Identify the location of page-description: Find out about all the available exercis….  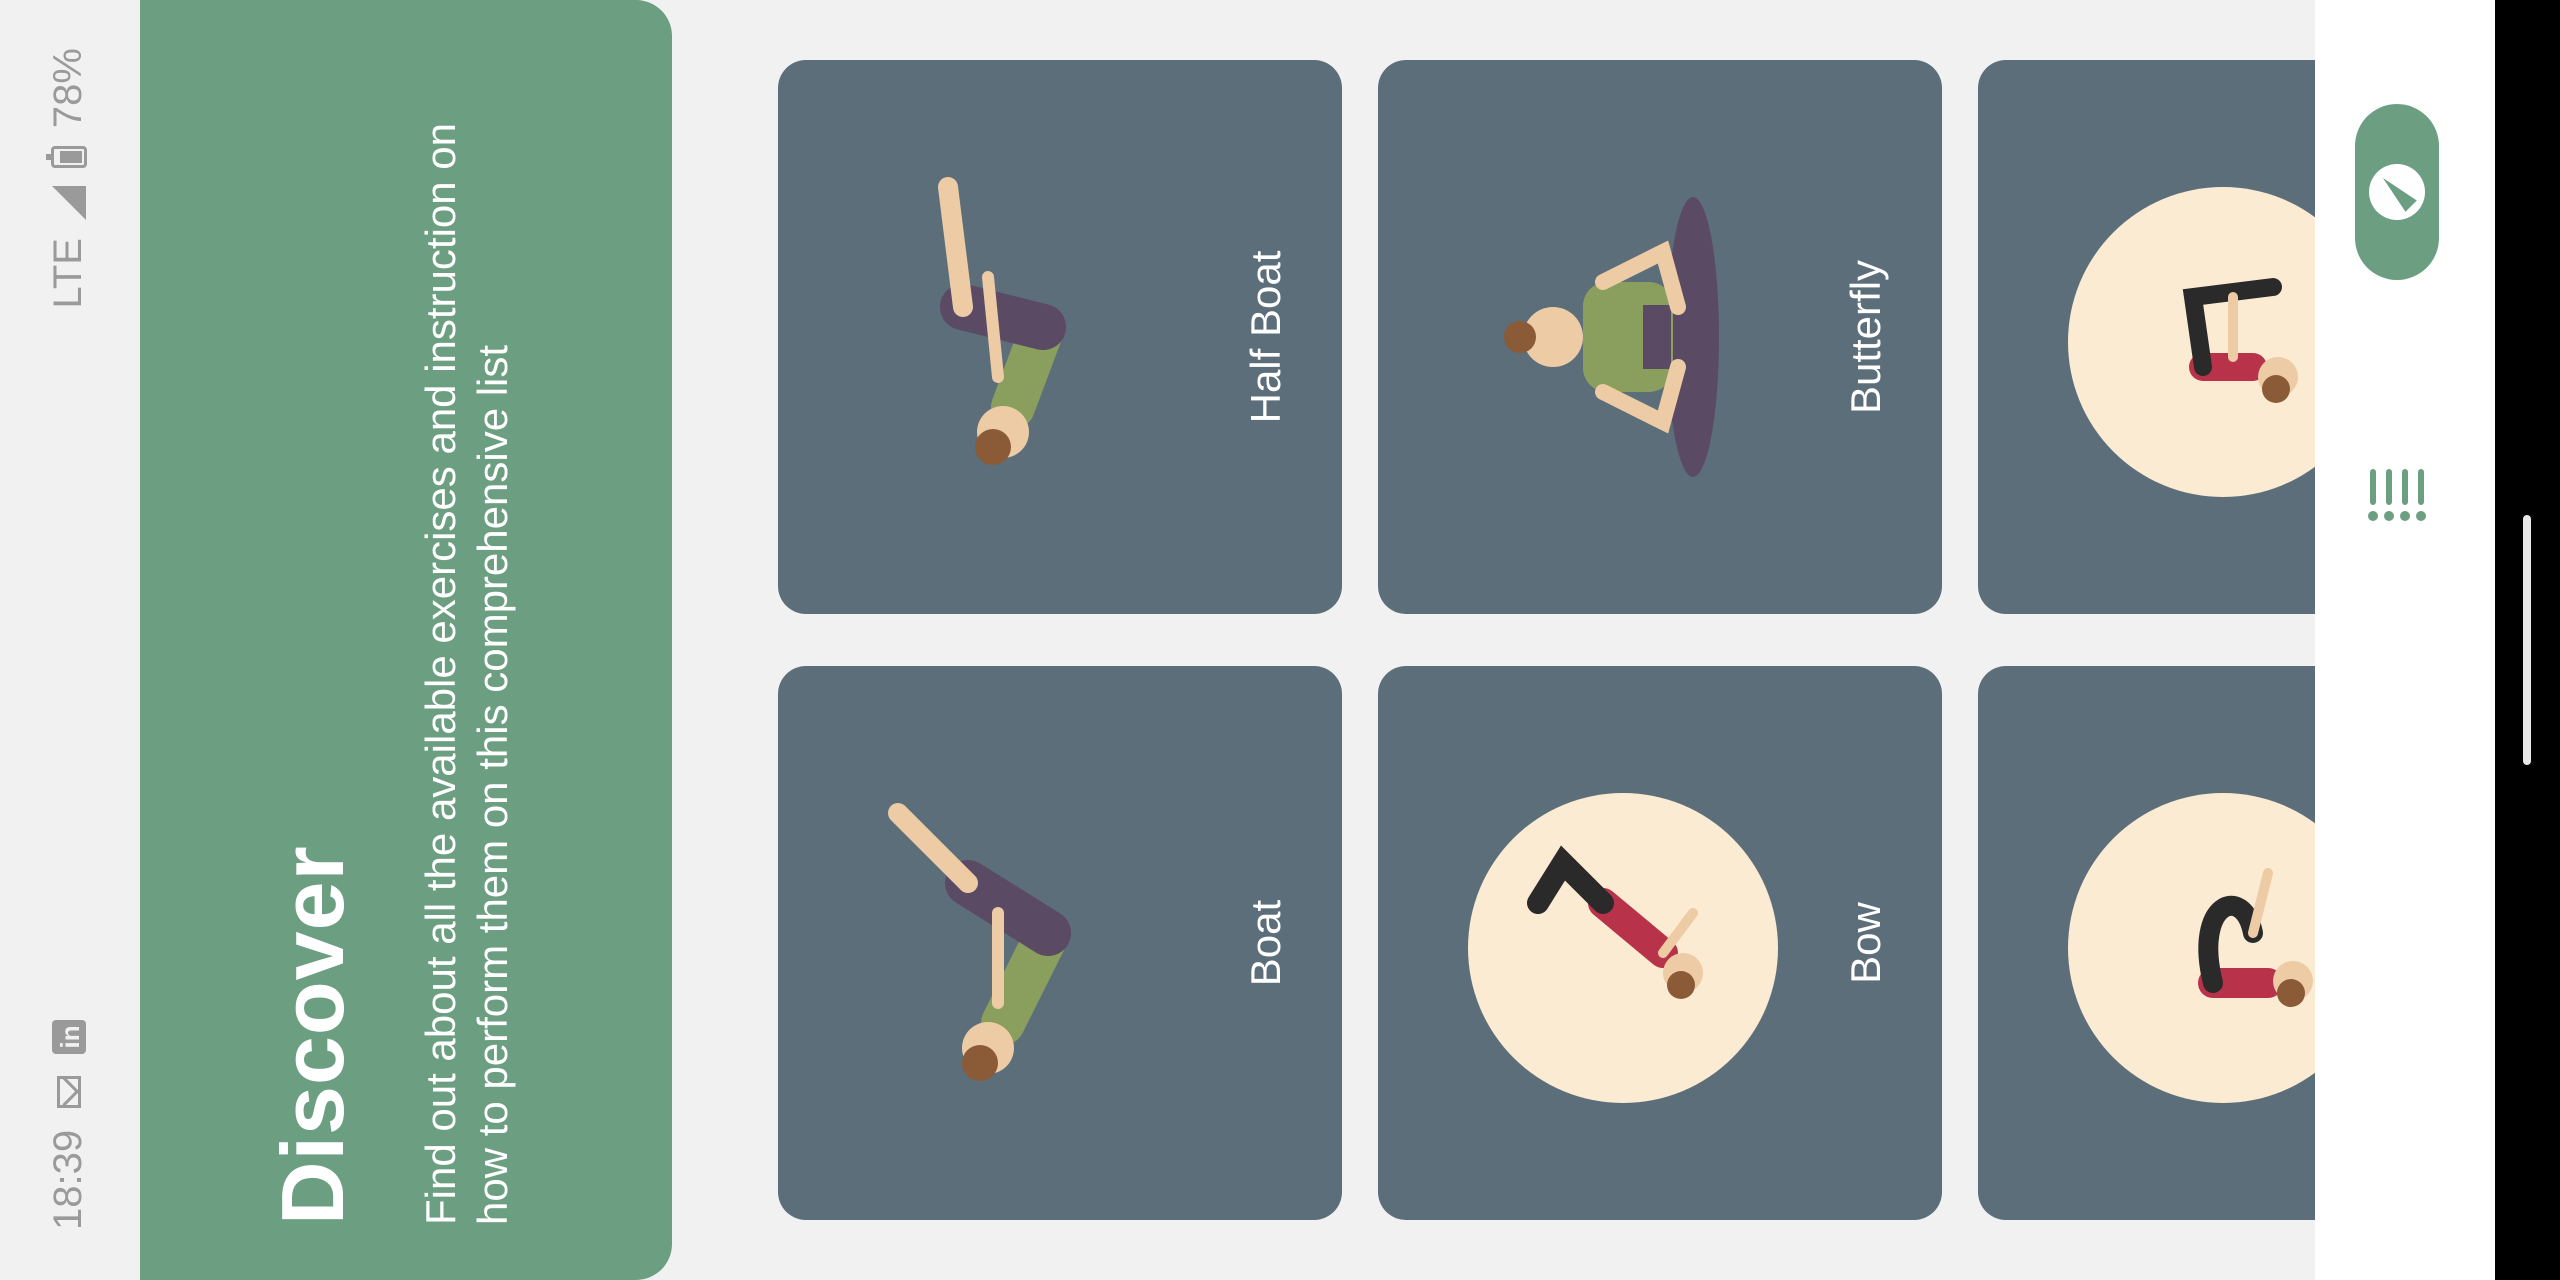
(466, 673).